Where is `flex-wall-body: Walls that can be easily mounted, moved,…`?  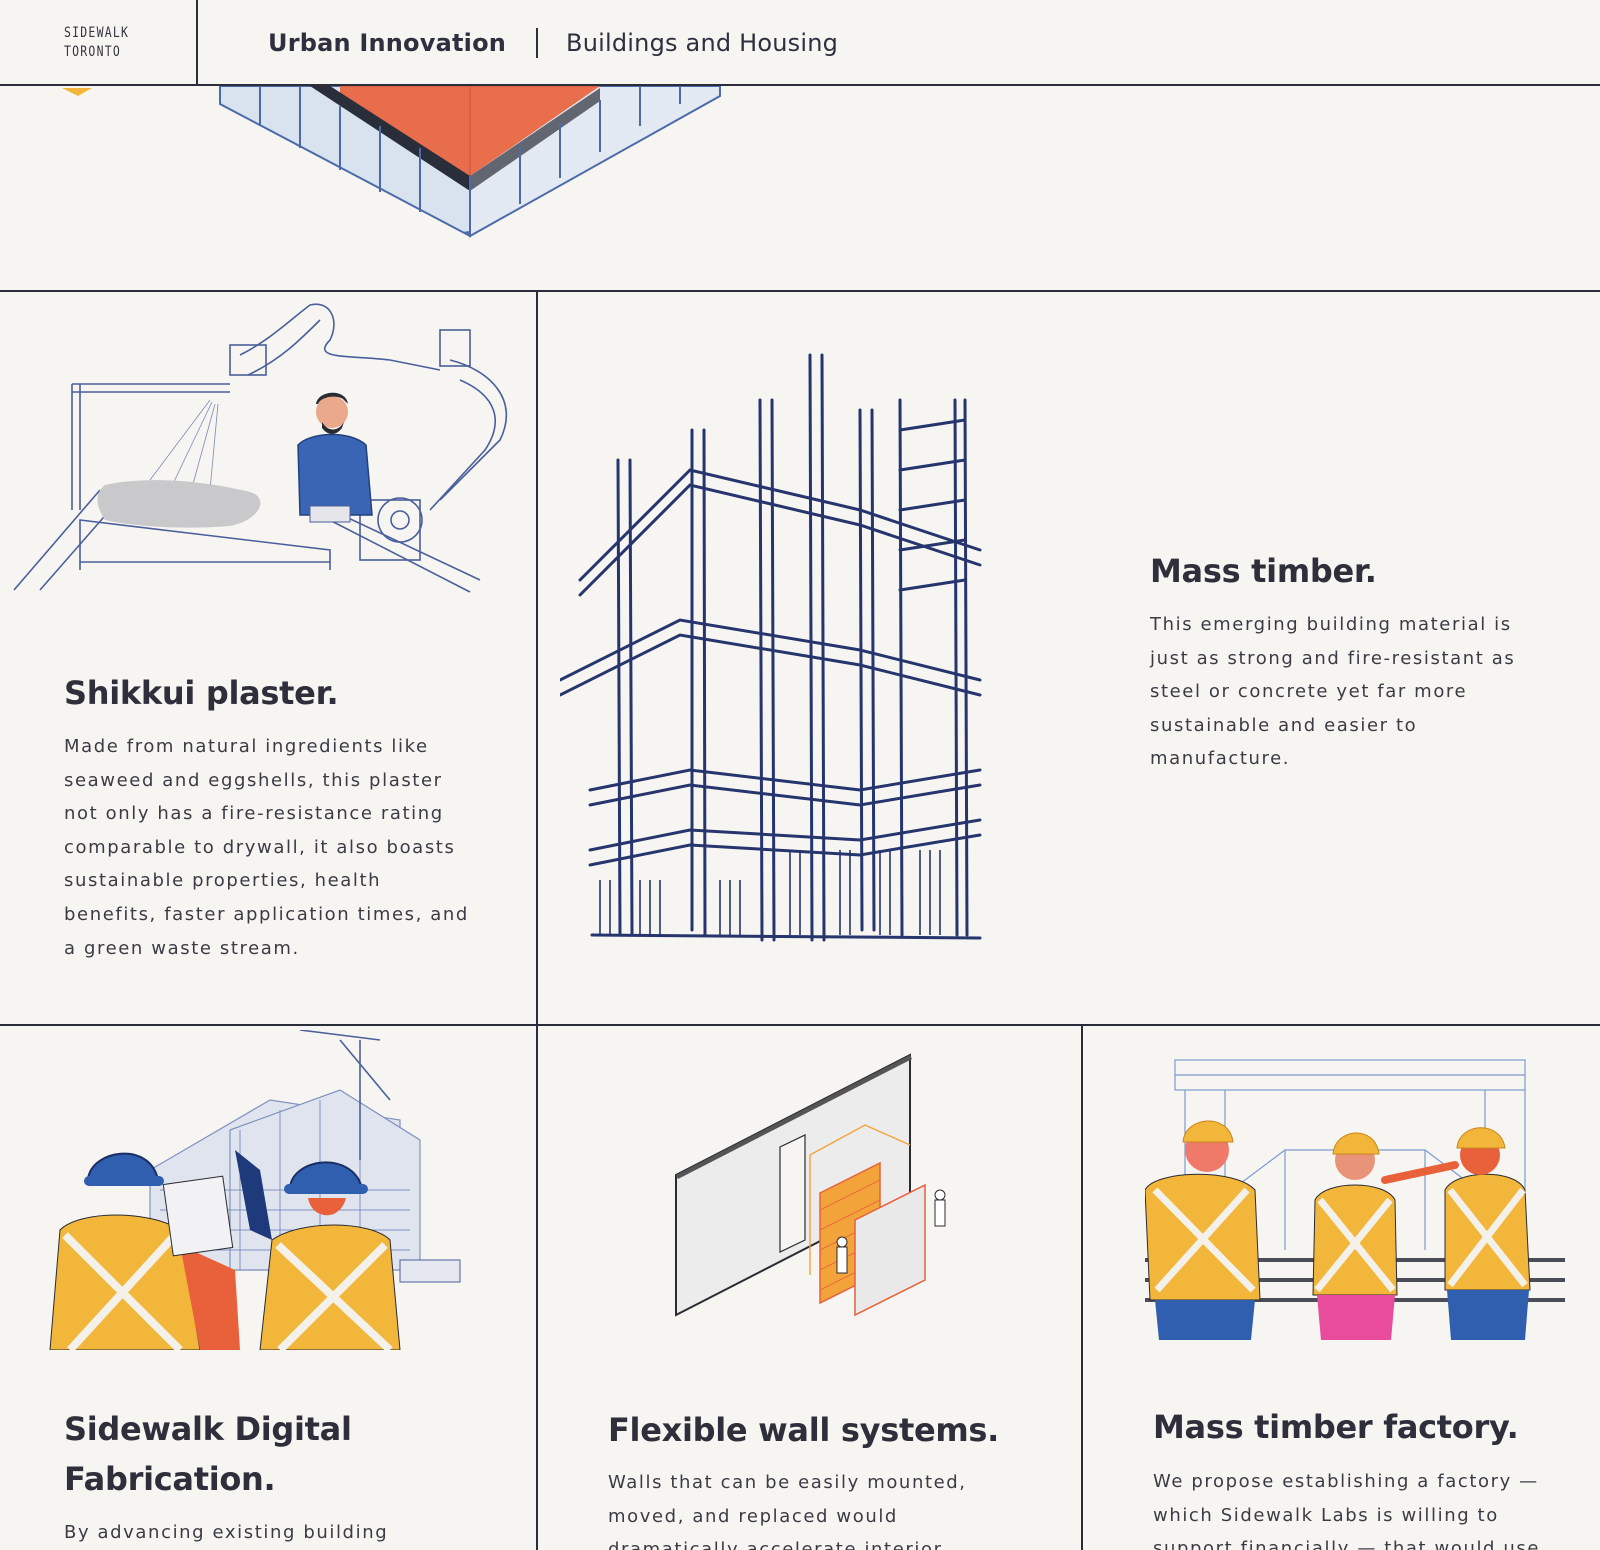
flex-wall-body: Walls that can be easily mounted, moved,… is located at coordinates (787, 1511).